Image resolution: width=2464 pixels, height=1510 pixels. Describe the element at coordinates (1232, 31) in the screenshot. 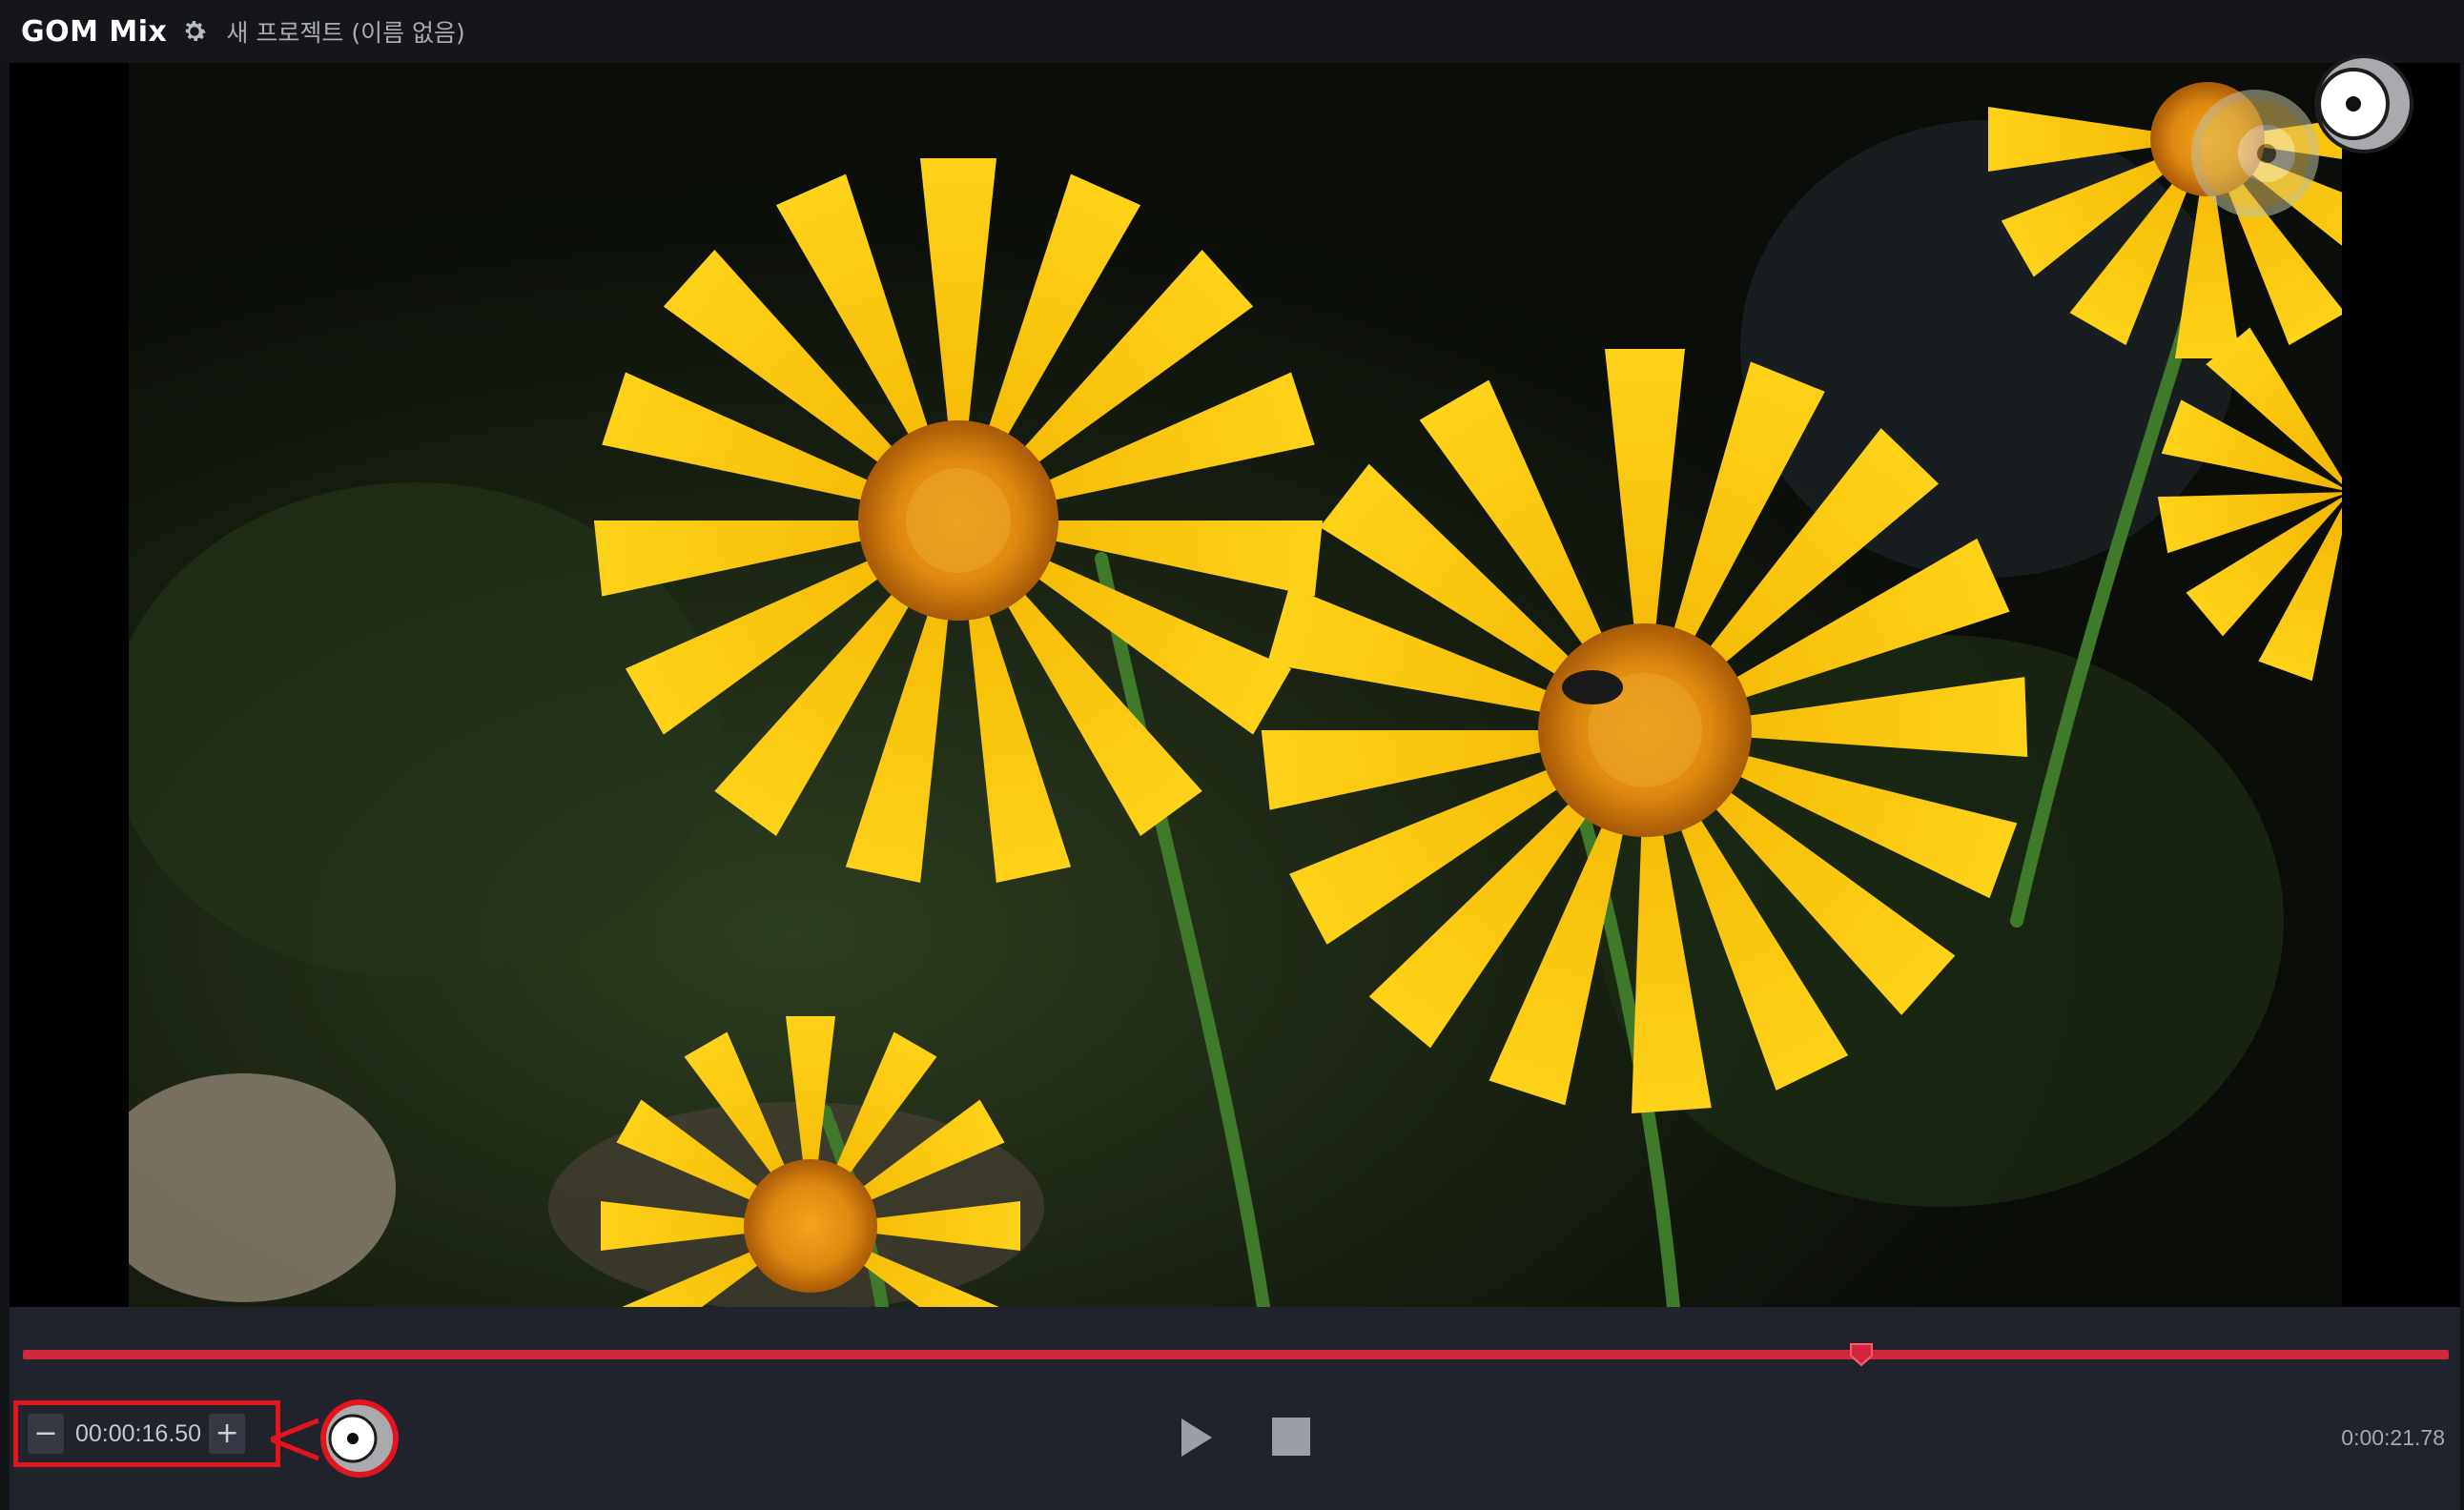

I see `title-bar: GOM Mix 새 프로젝트 (이름 없음)` at that location.